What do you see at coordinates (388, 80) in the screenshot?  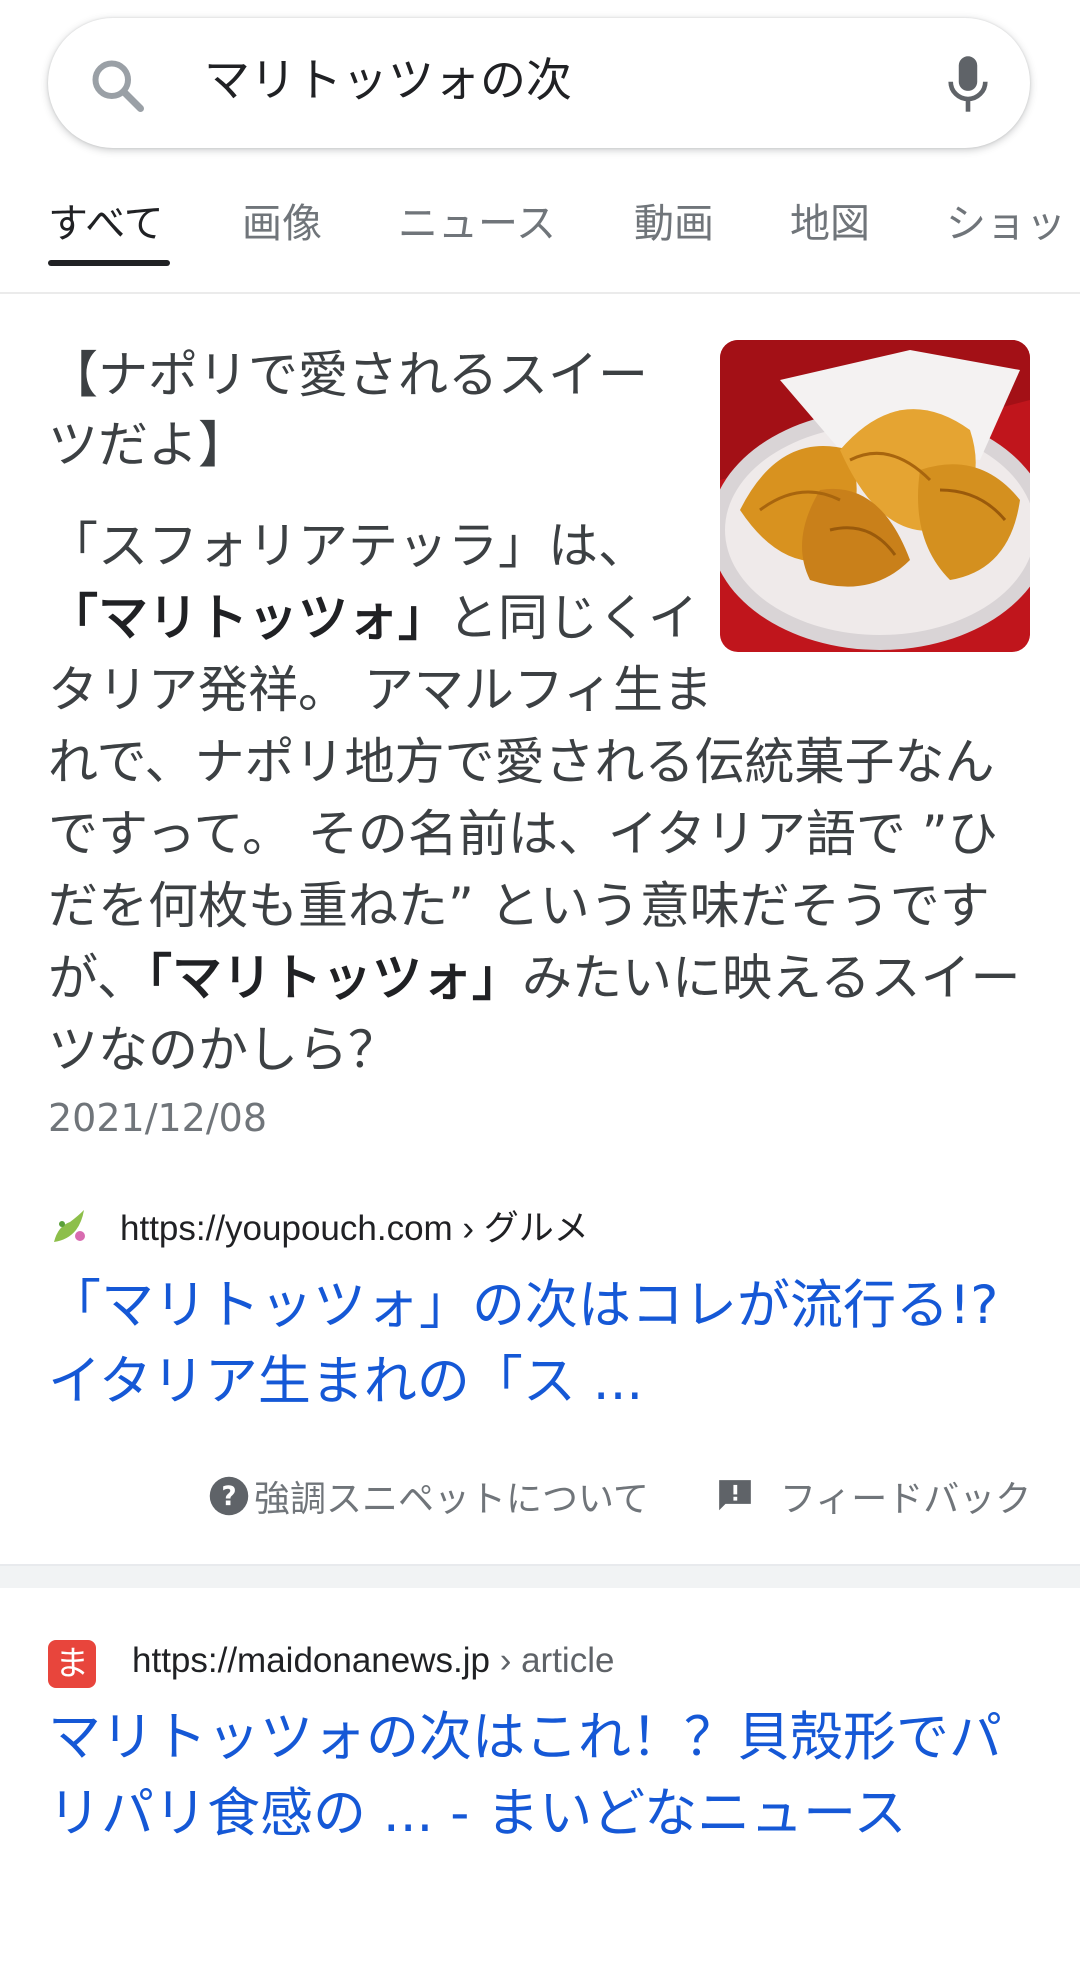 I see `search-input: マリトッツォの次` at bounding box center [388, 80].